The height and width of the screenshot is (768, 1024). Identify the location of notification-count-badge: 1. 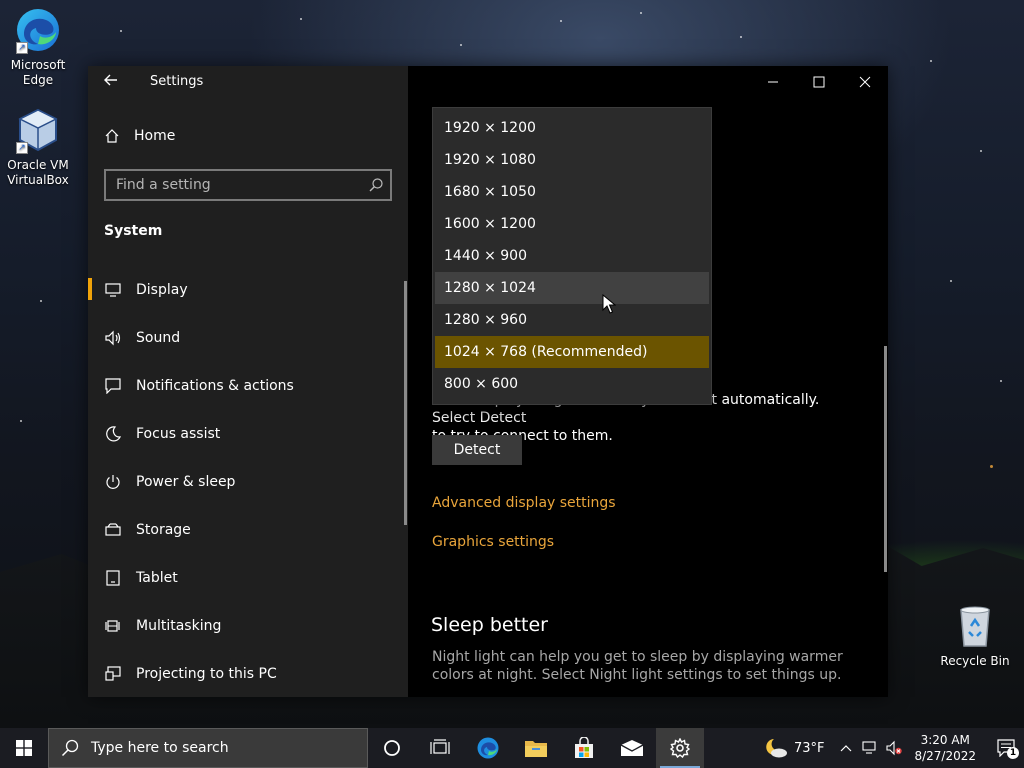
(1013, 753).